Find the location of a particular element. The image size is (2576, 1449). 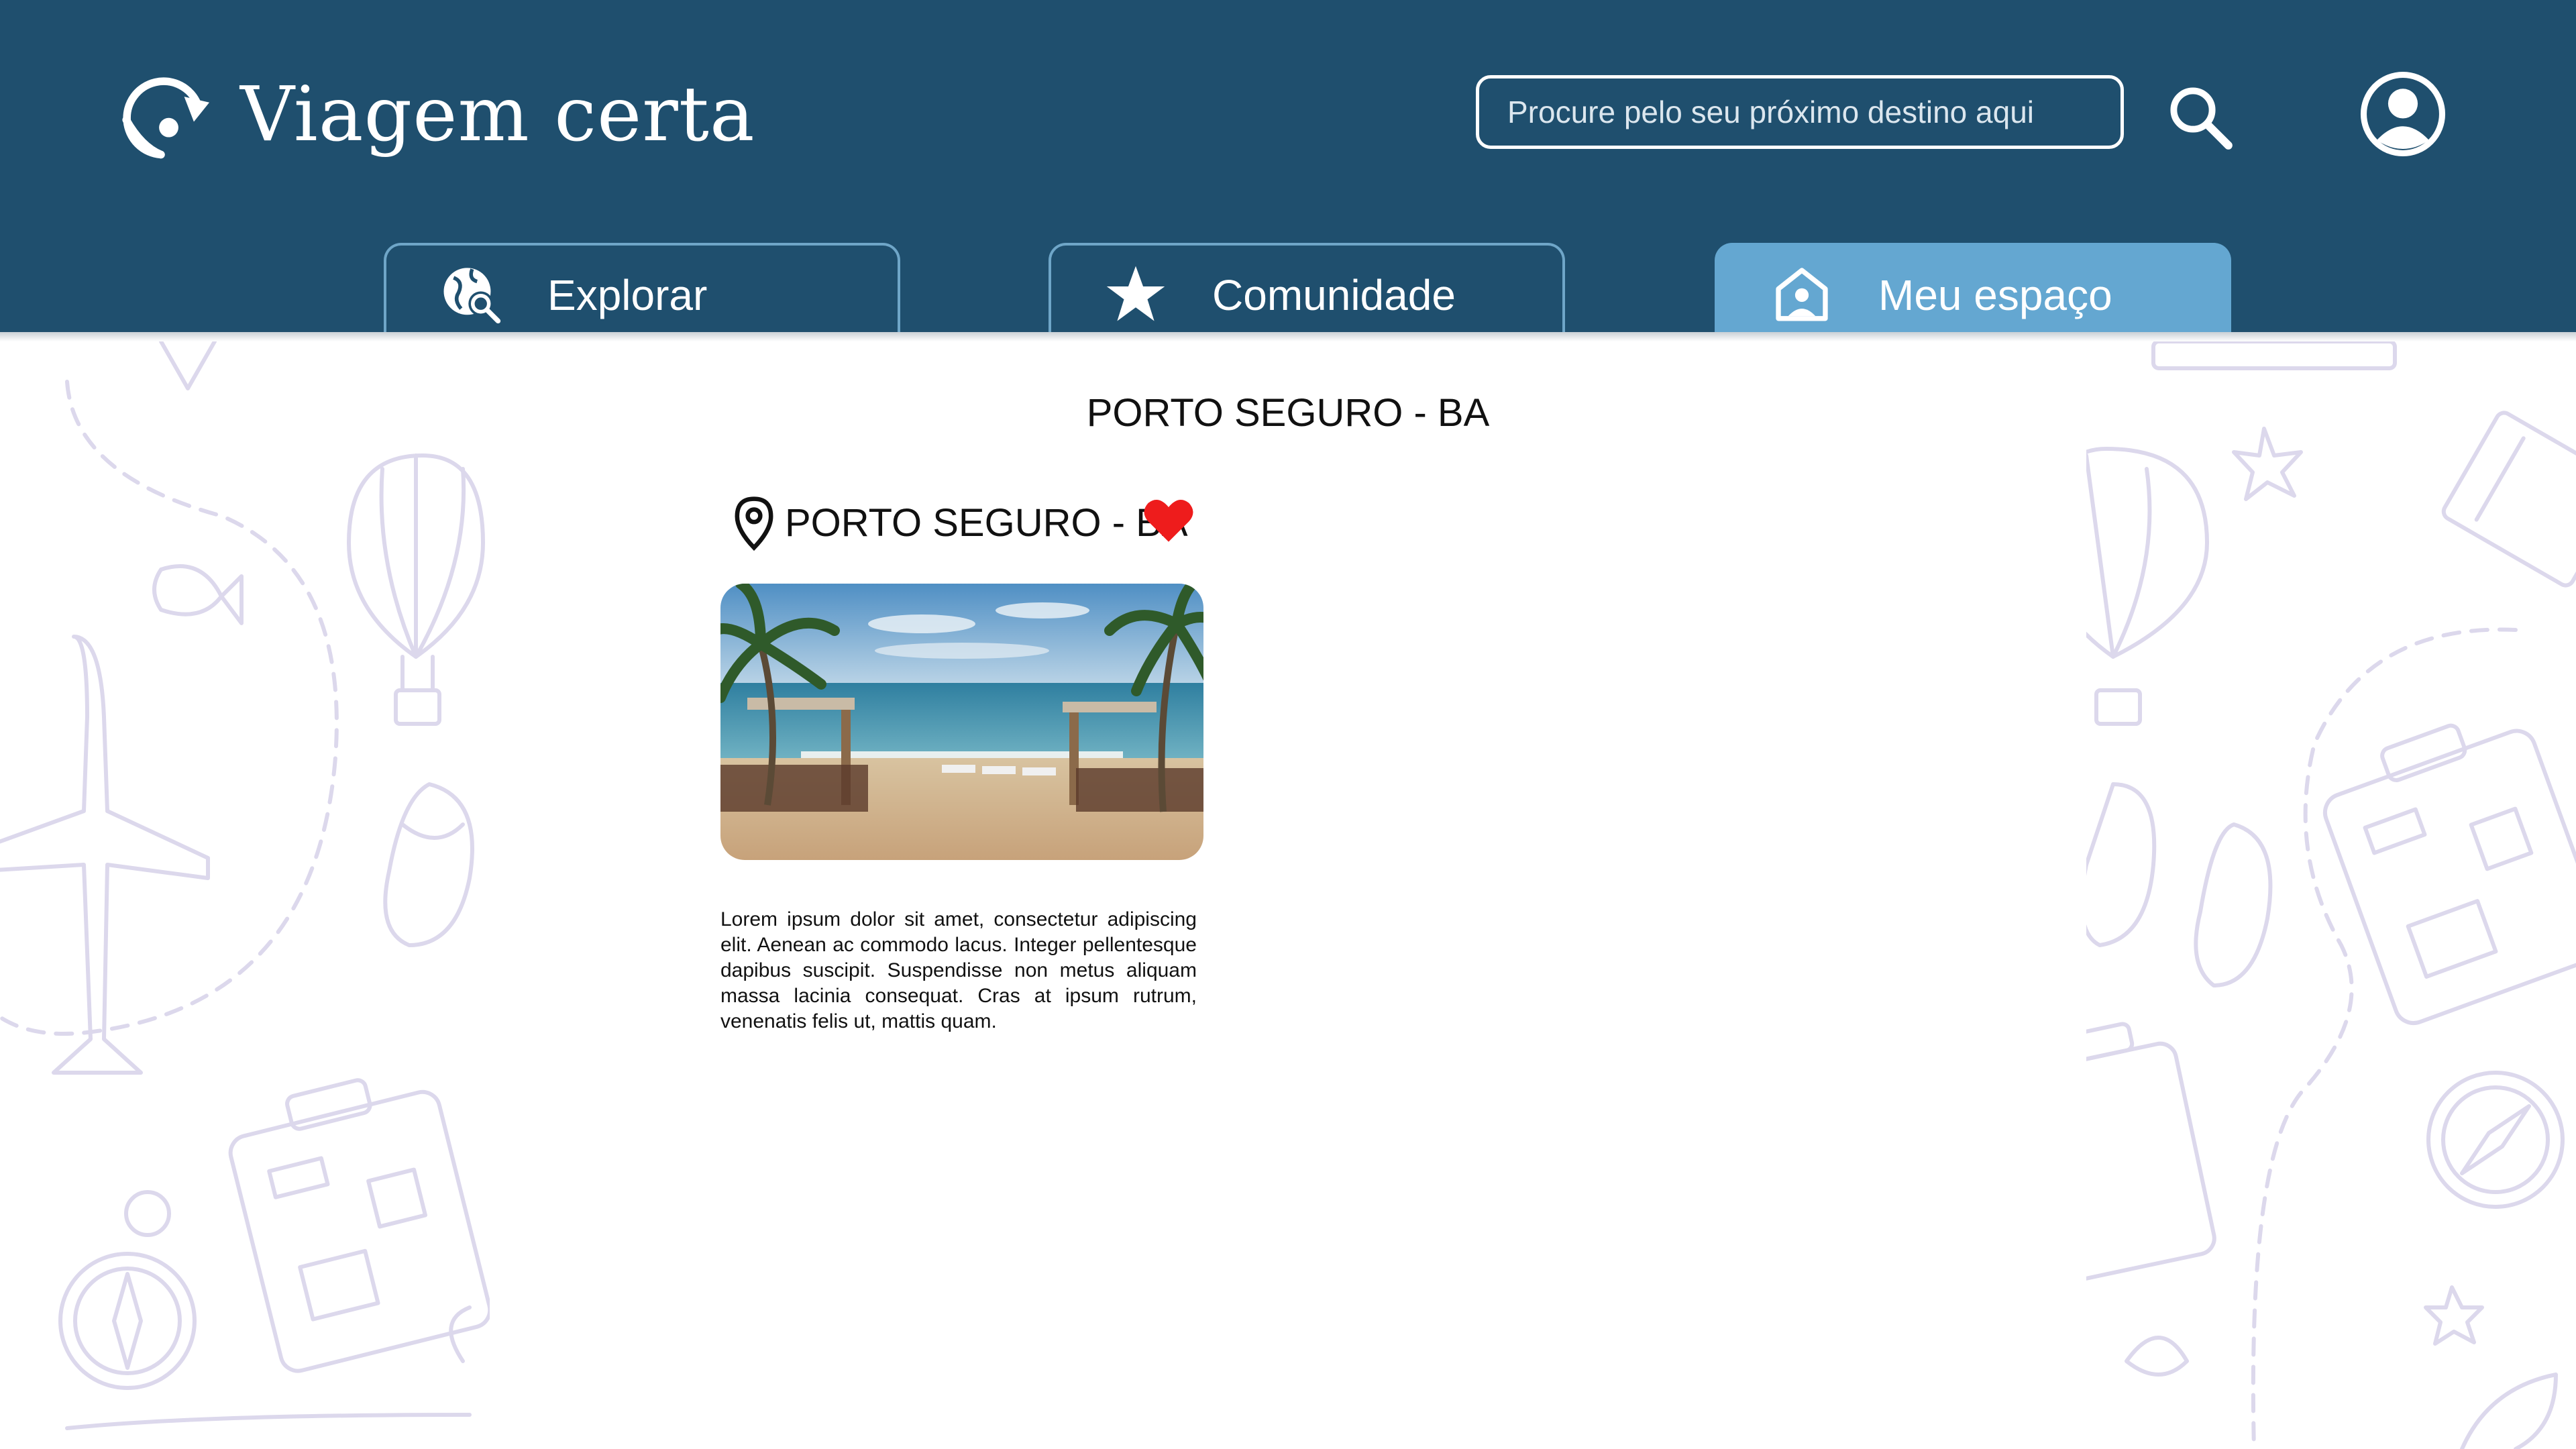

map-pin-icon is located at coordinates (754, 523).